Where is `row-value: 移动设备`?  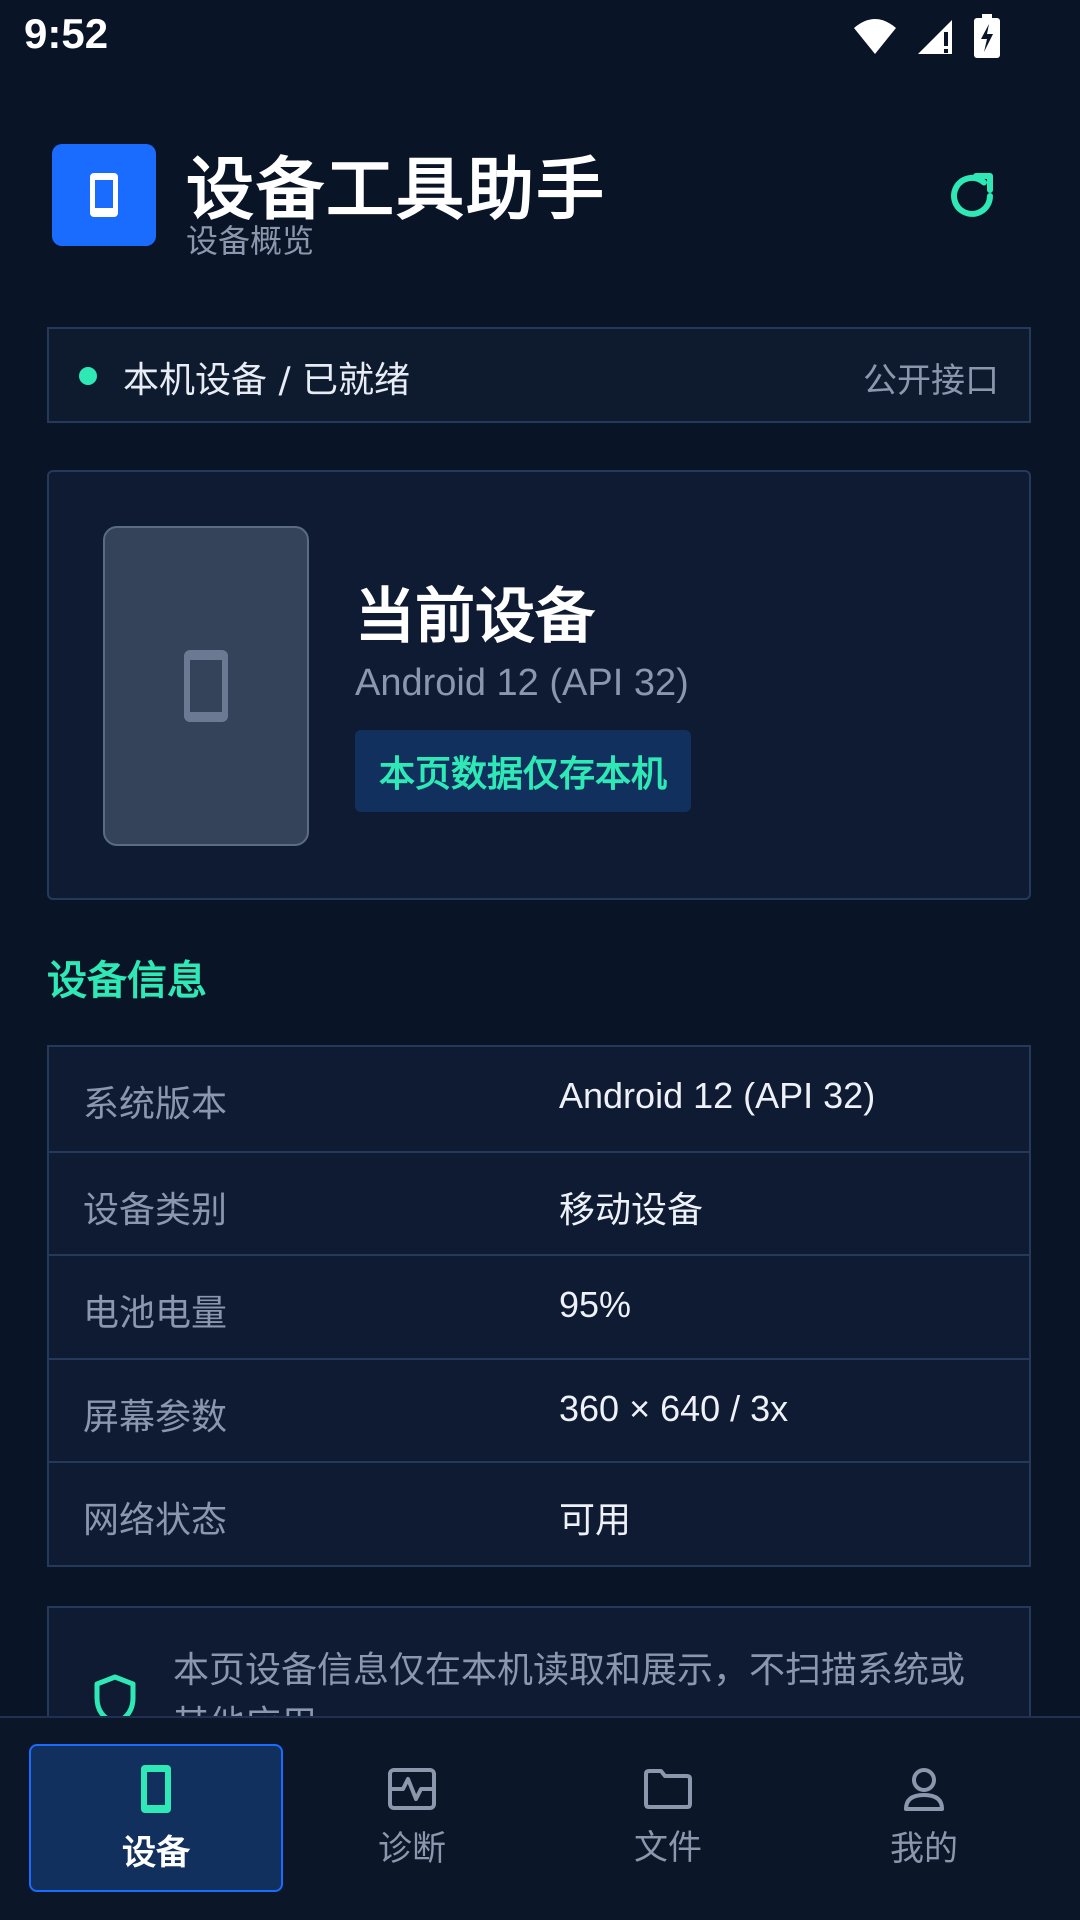
row-value: 移动设备 is located at coordinates (631, 1209).